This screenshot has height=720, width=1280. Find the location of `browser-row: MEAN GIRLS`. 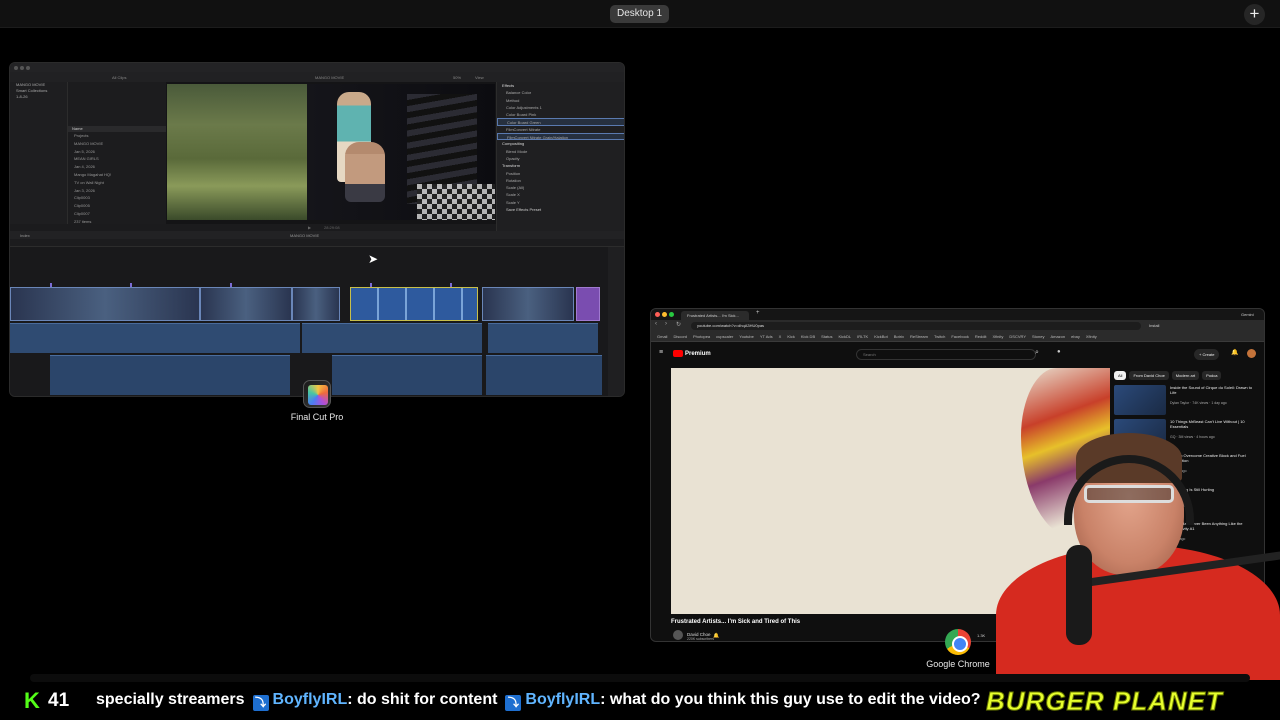

browser-row: MEAN GIRLS is located at coordinates (117, 159).